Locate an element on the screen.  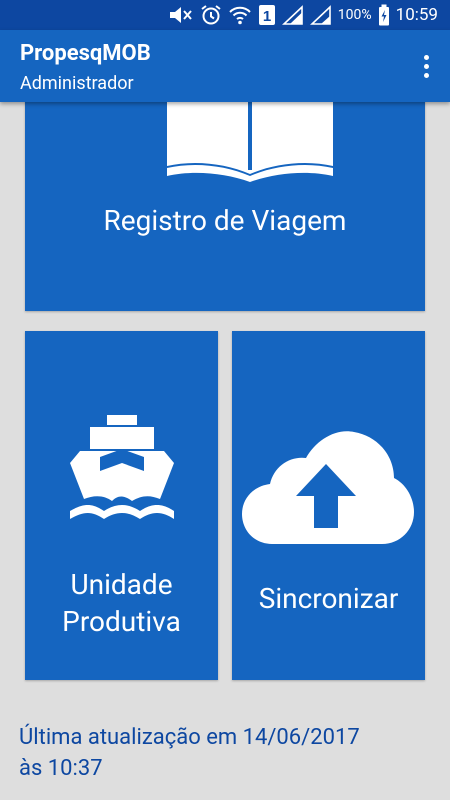
app-bar: PropesqMOB Administrador is located at coordinates (225, 66).